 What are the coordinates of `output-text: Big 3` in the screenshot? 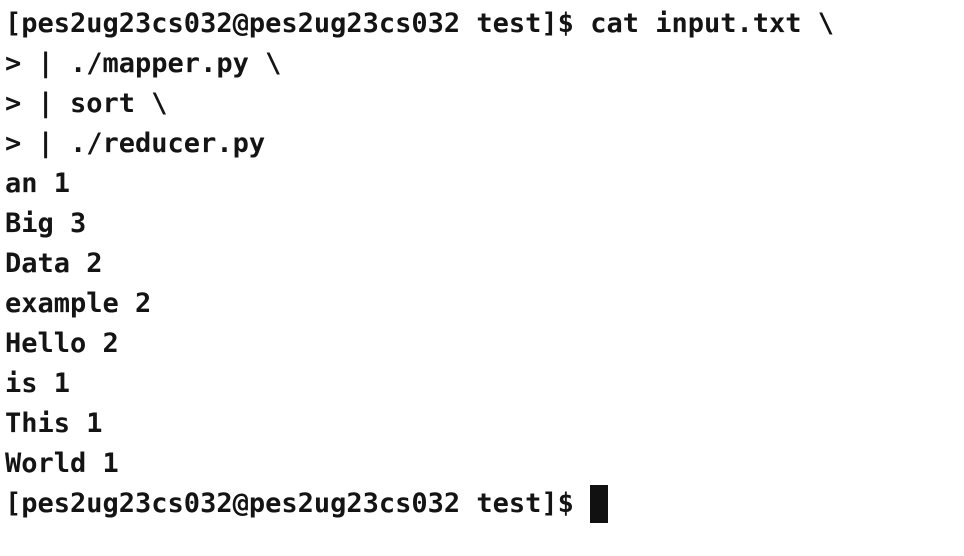 It's located at (46, 223).